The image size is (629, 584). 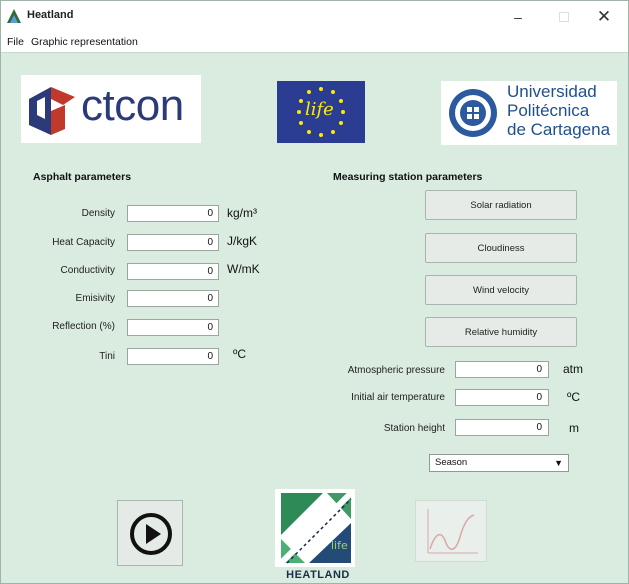 I want to click on app-icon, so click(x=14, y=16).